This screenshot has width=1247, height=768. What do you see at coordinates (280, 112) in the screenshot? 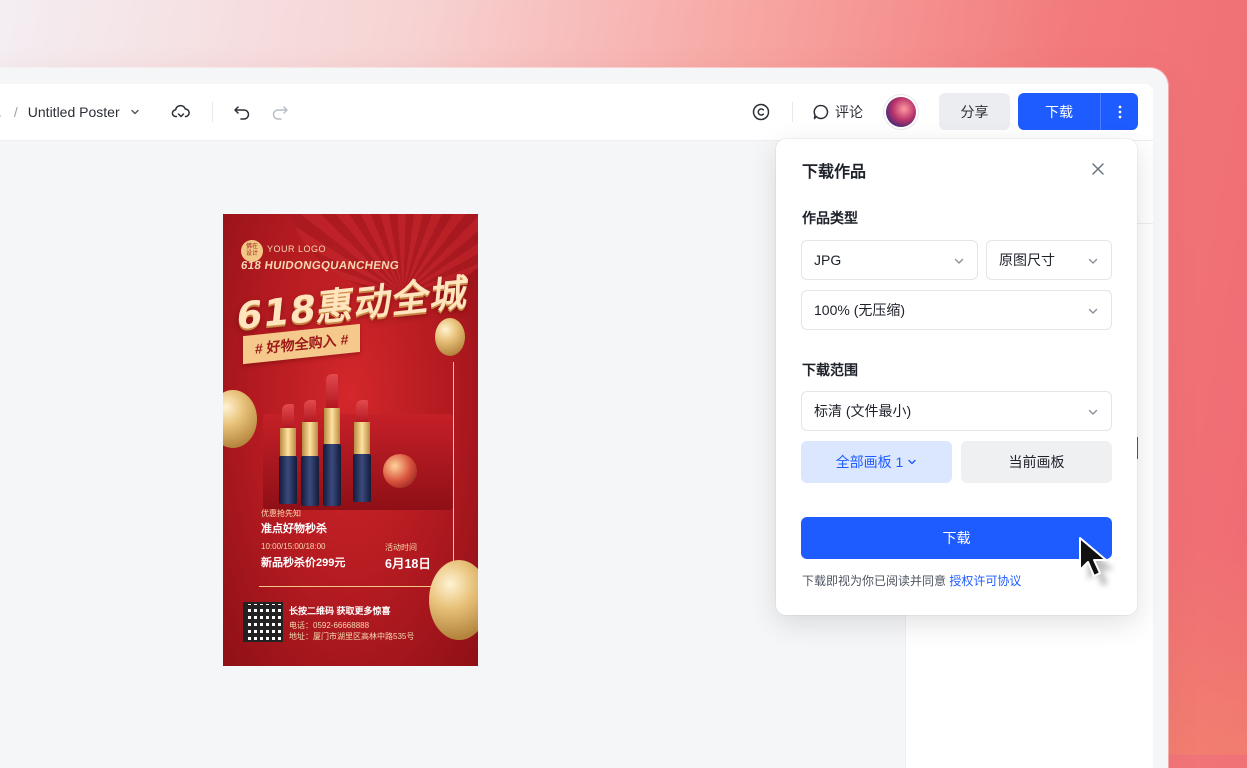
I see `redo-icon` at bounding box center [280, 112].